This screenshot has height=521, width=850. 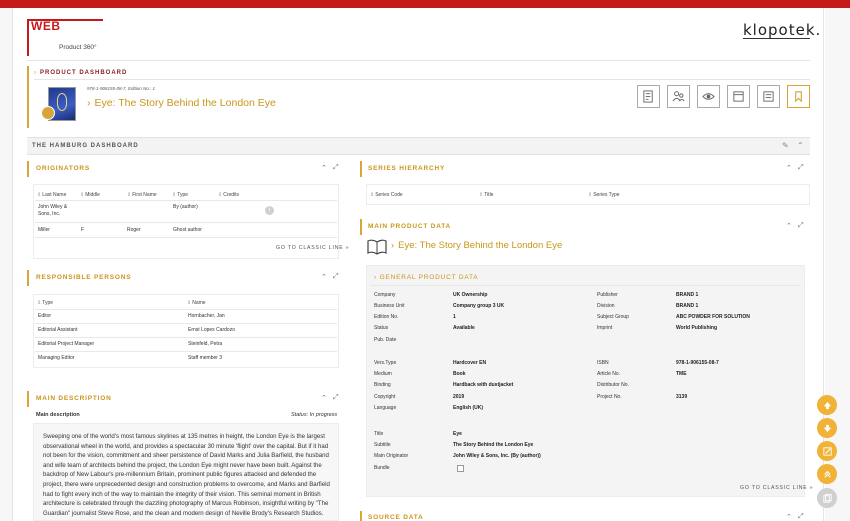 I want to click on copy-icon, so click(x=827, y=498).